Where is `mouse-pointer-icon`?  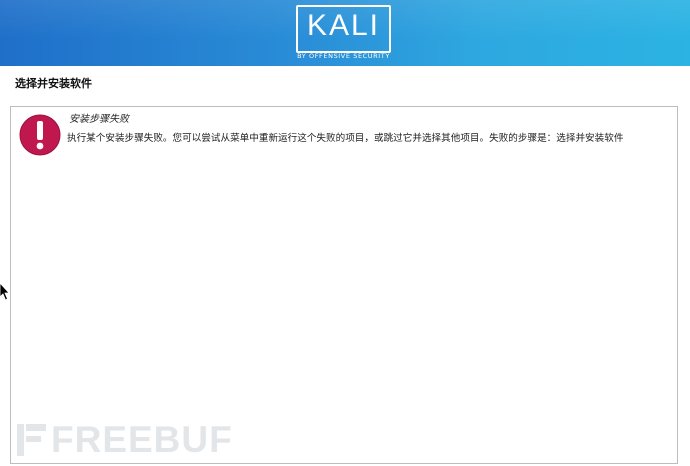
mouse-pointer-icon is located at coordinates (5, 292).